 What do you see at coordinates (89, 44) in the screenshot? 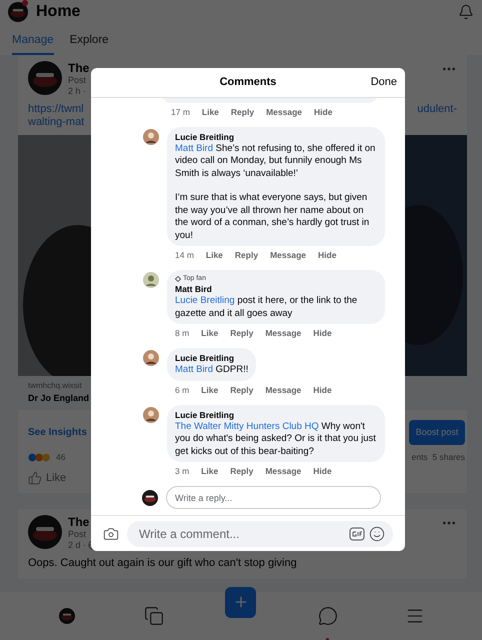
I see `tab: Explore` at bounding box center [89, 44].